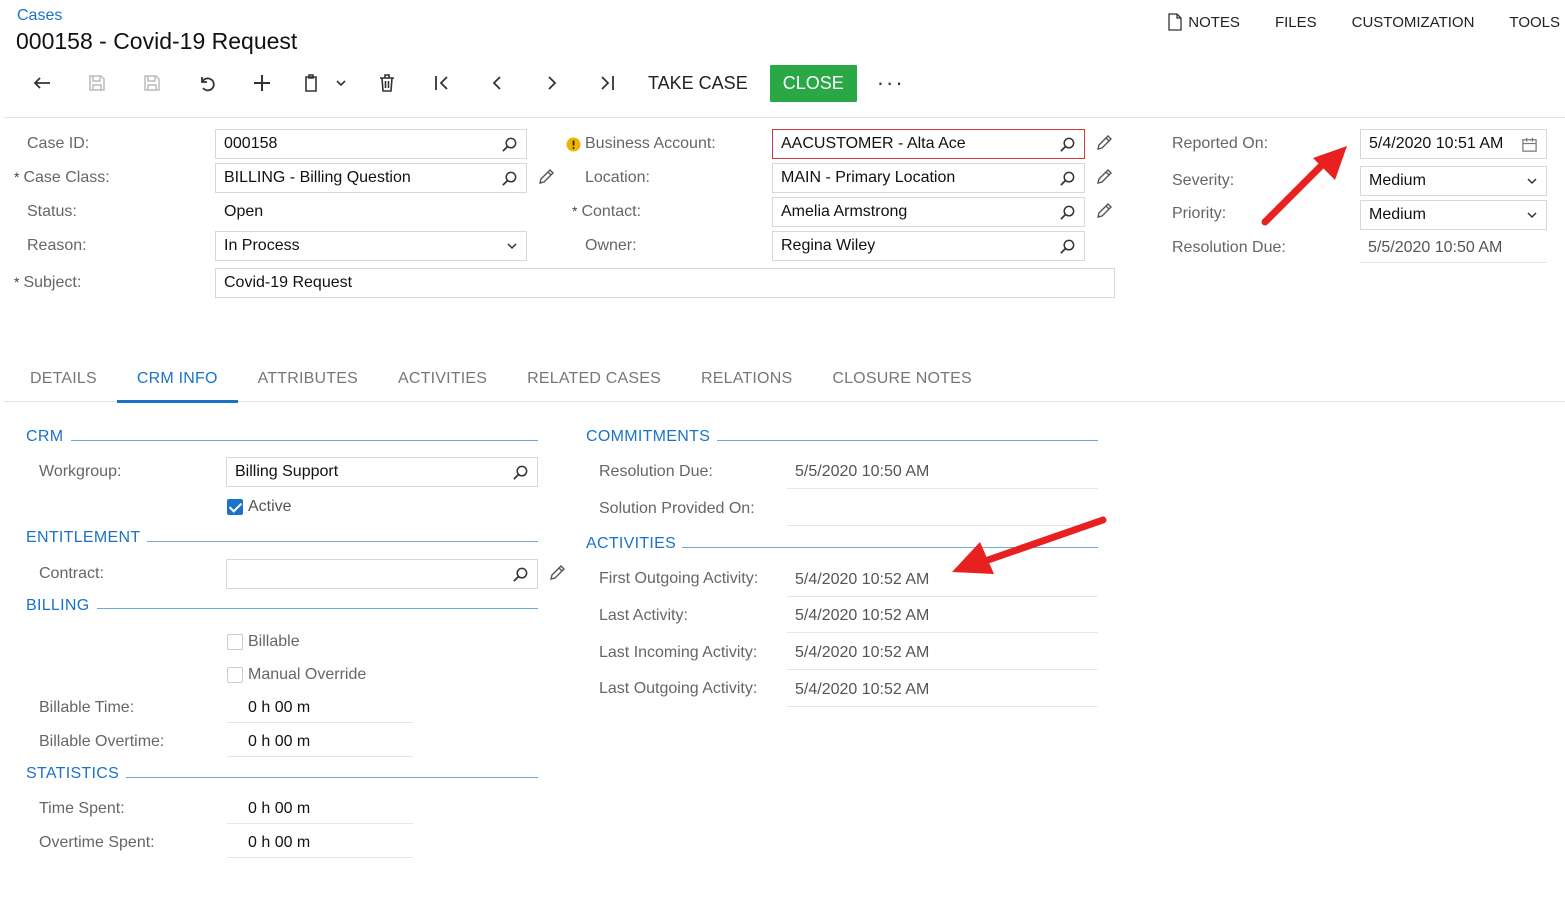 The width and height of the screenshot is (1565, 902). What do you see at coordinates (177, 379) in the screenshot?
I see `tab-crm-info: CRM INFO` at bounding box center [177, 379].